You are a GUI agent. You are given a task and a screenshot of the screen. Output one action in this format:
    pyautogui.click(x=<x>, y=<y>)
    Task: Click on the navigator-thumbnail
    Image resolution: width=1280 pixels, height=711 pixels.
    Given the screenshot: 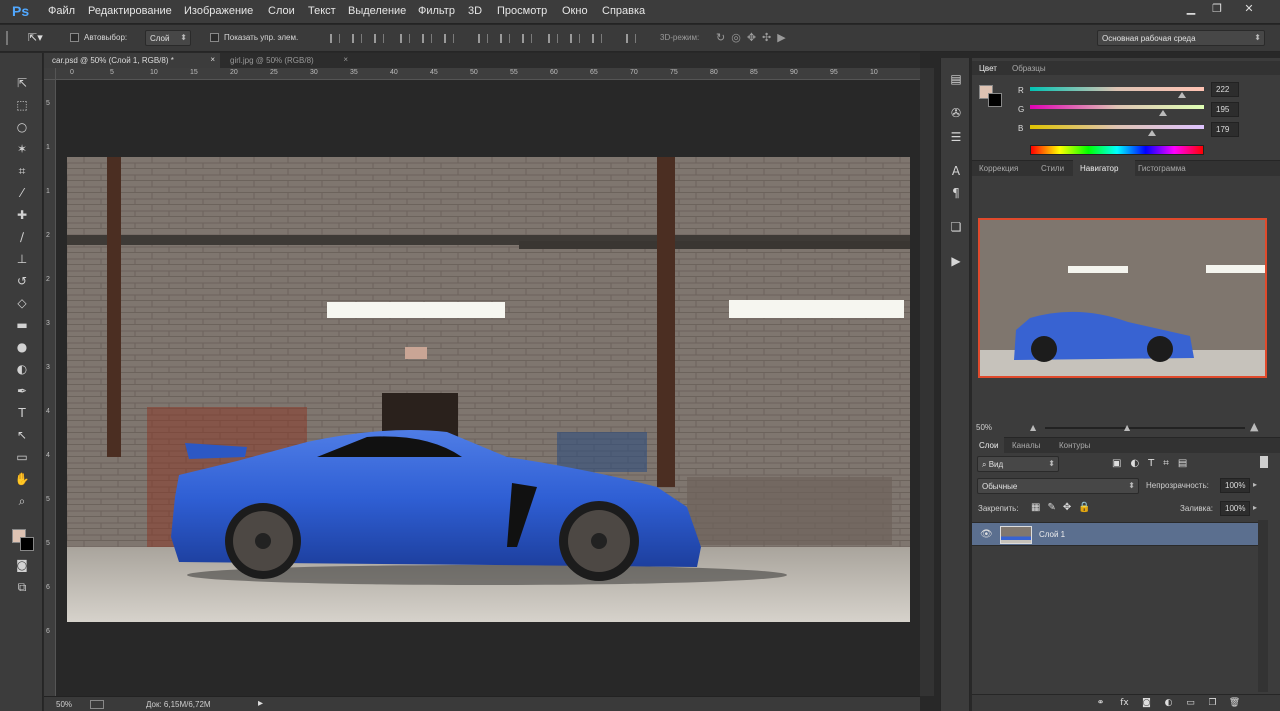 What is the action you would take?
    pyautogui.click(x=1122, y=298)
    